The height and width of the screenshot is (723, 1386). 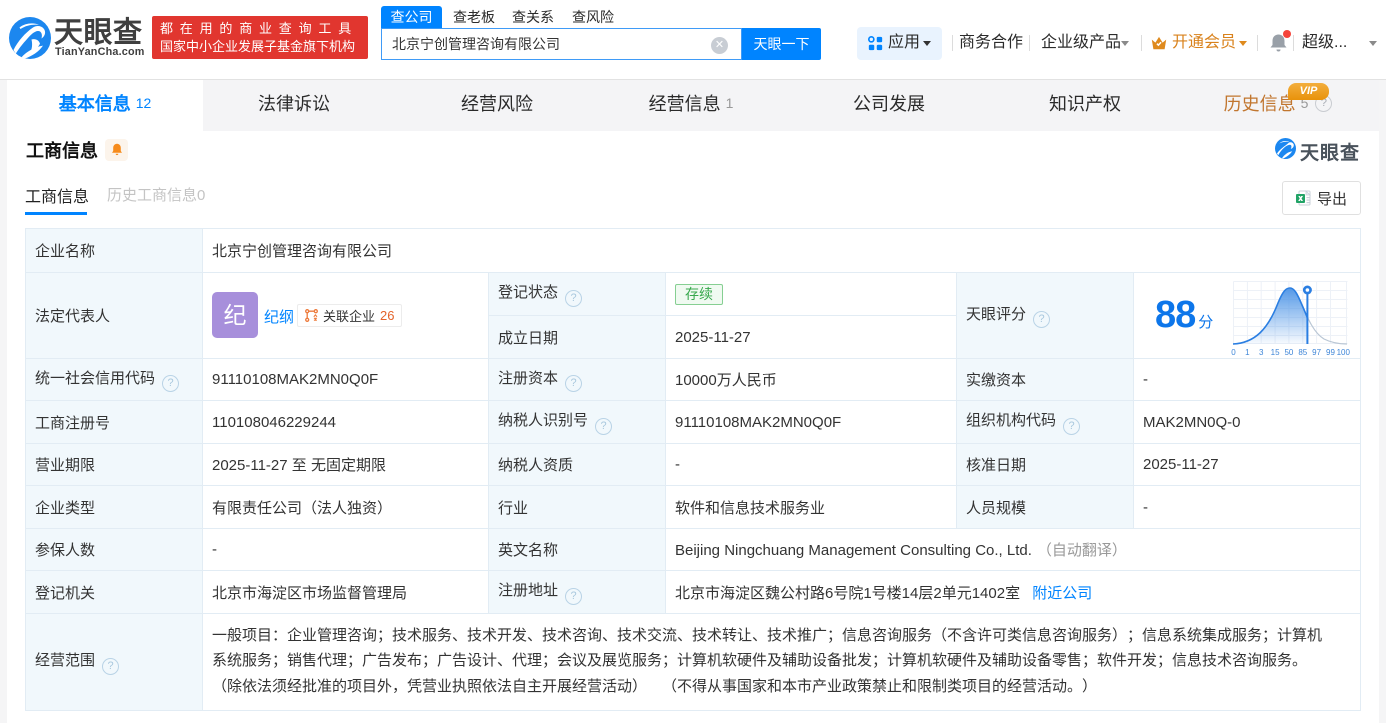 What do you see at coordinates (1288, 352) in the screenshot?
I see `svg-text: 50` at bounding box center [1288, 352].